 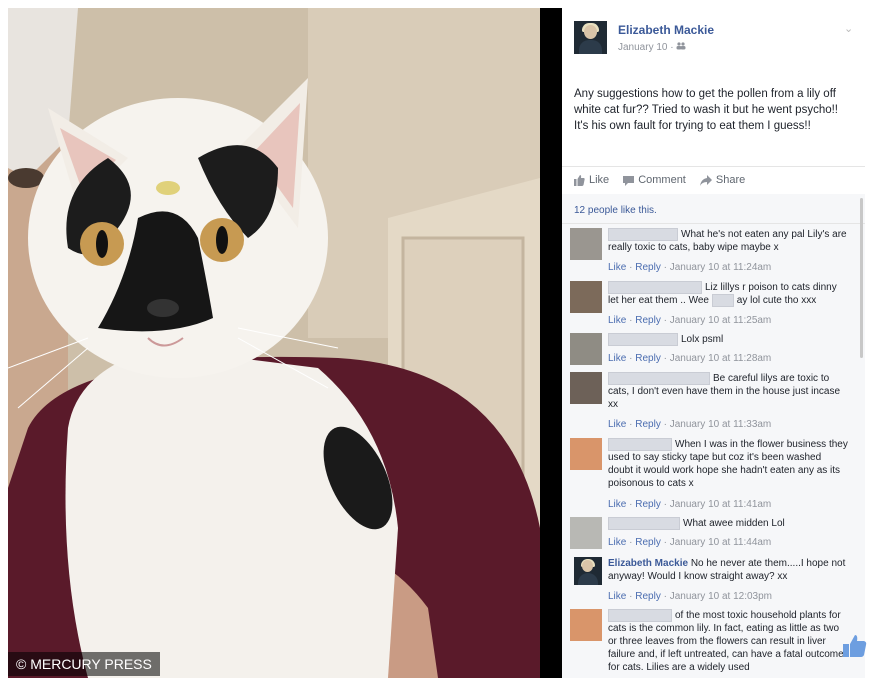 I want to click on comment-time: January 10 at 11:44am, so click(x=721, y=542).